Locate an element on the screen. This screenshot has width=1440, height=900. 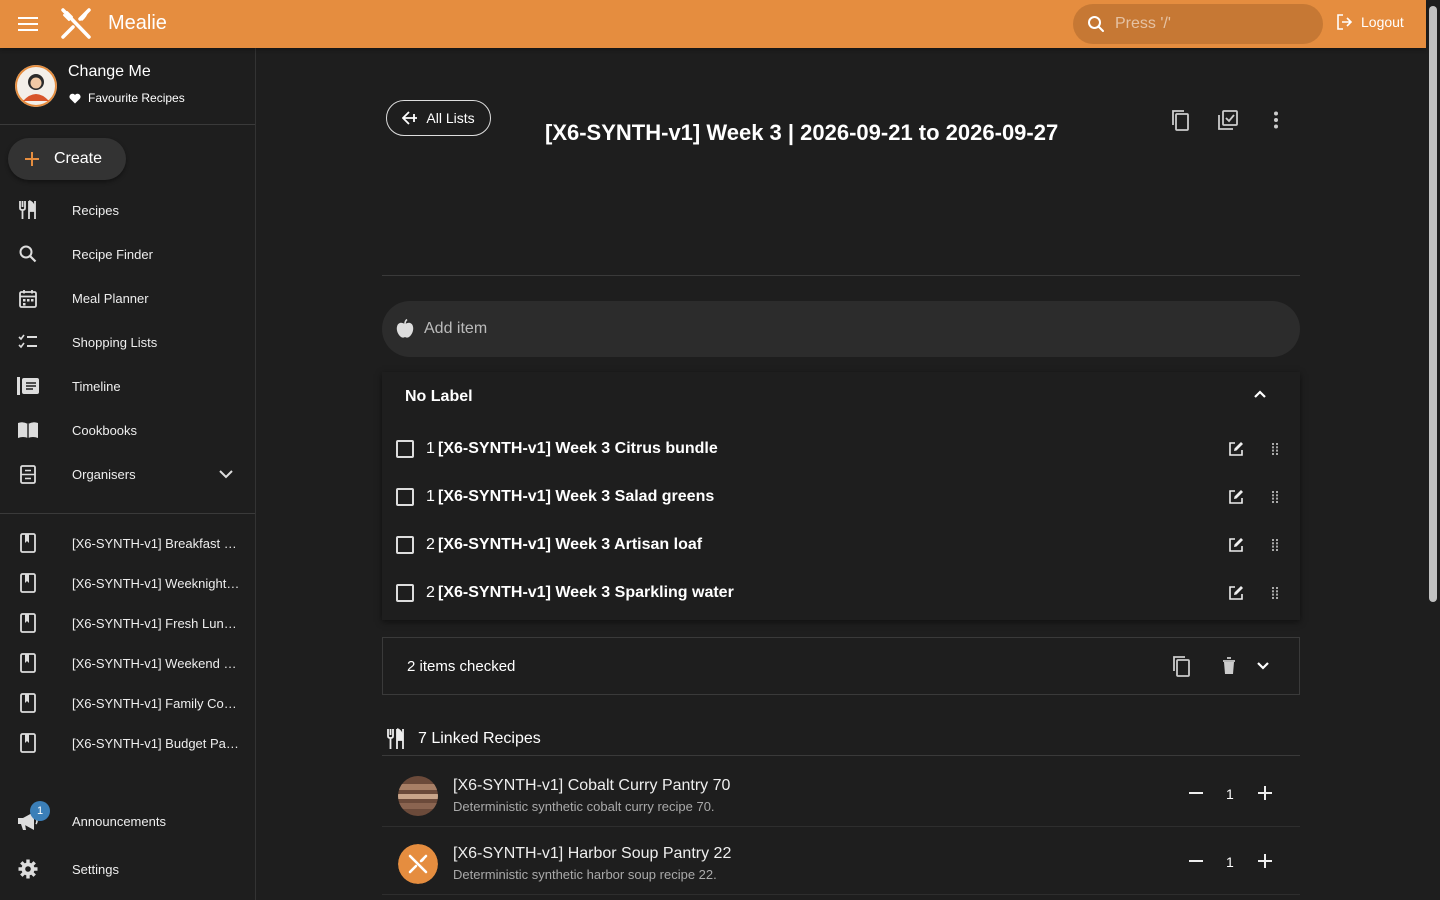
sidebar-cookbook-item: [X6-SYNTH-v1] Family Cooking is located at coordinates (127, 703).